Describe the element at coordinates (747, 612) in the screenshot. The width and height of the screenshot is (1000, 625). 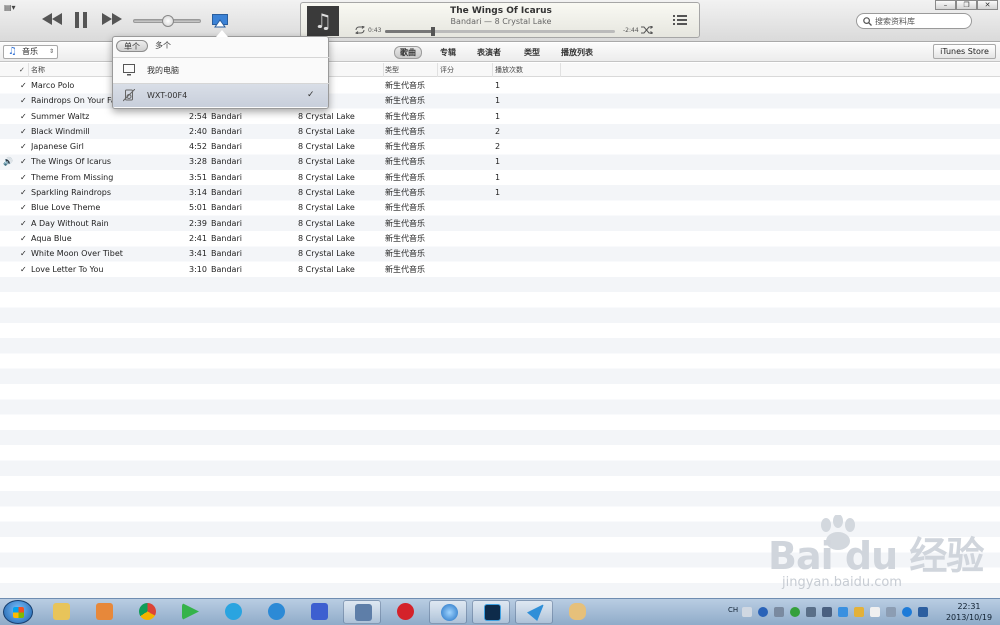
I see `keyboard-icon` at that location.